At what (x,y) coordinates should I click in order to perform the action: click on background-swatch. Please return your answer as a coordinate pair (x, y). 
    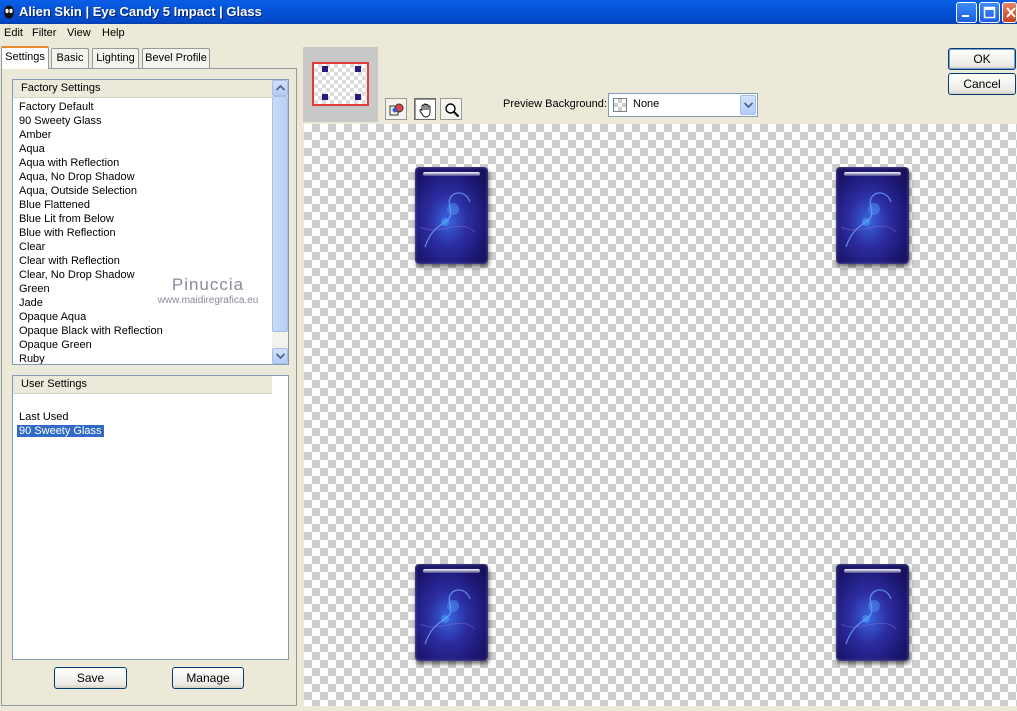
    Looking at the image, I should click on (620, 105).